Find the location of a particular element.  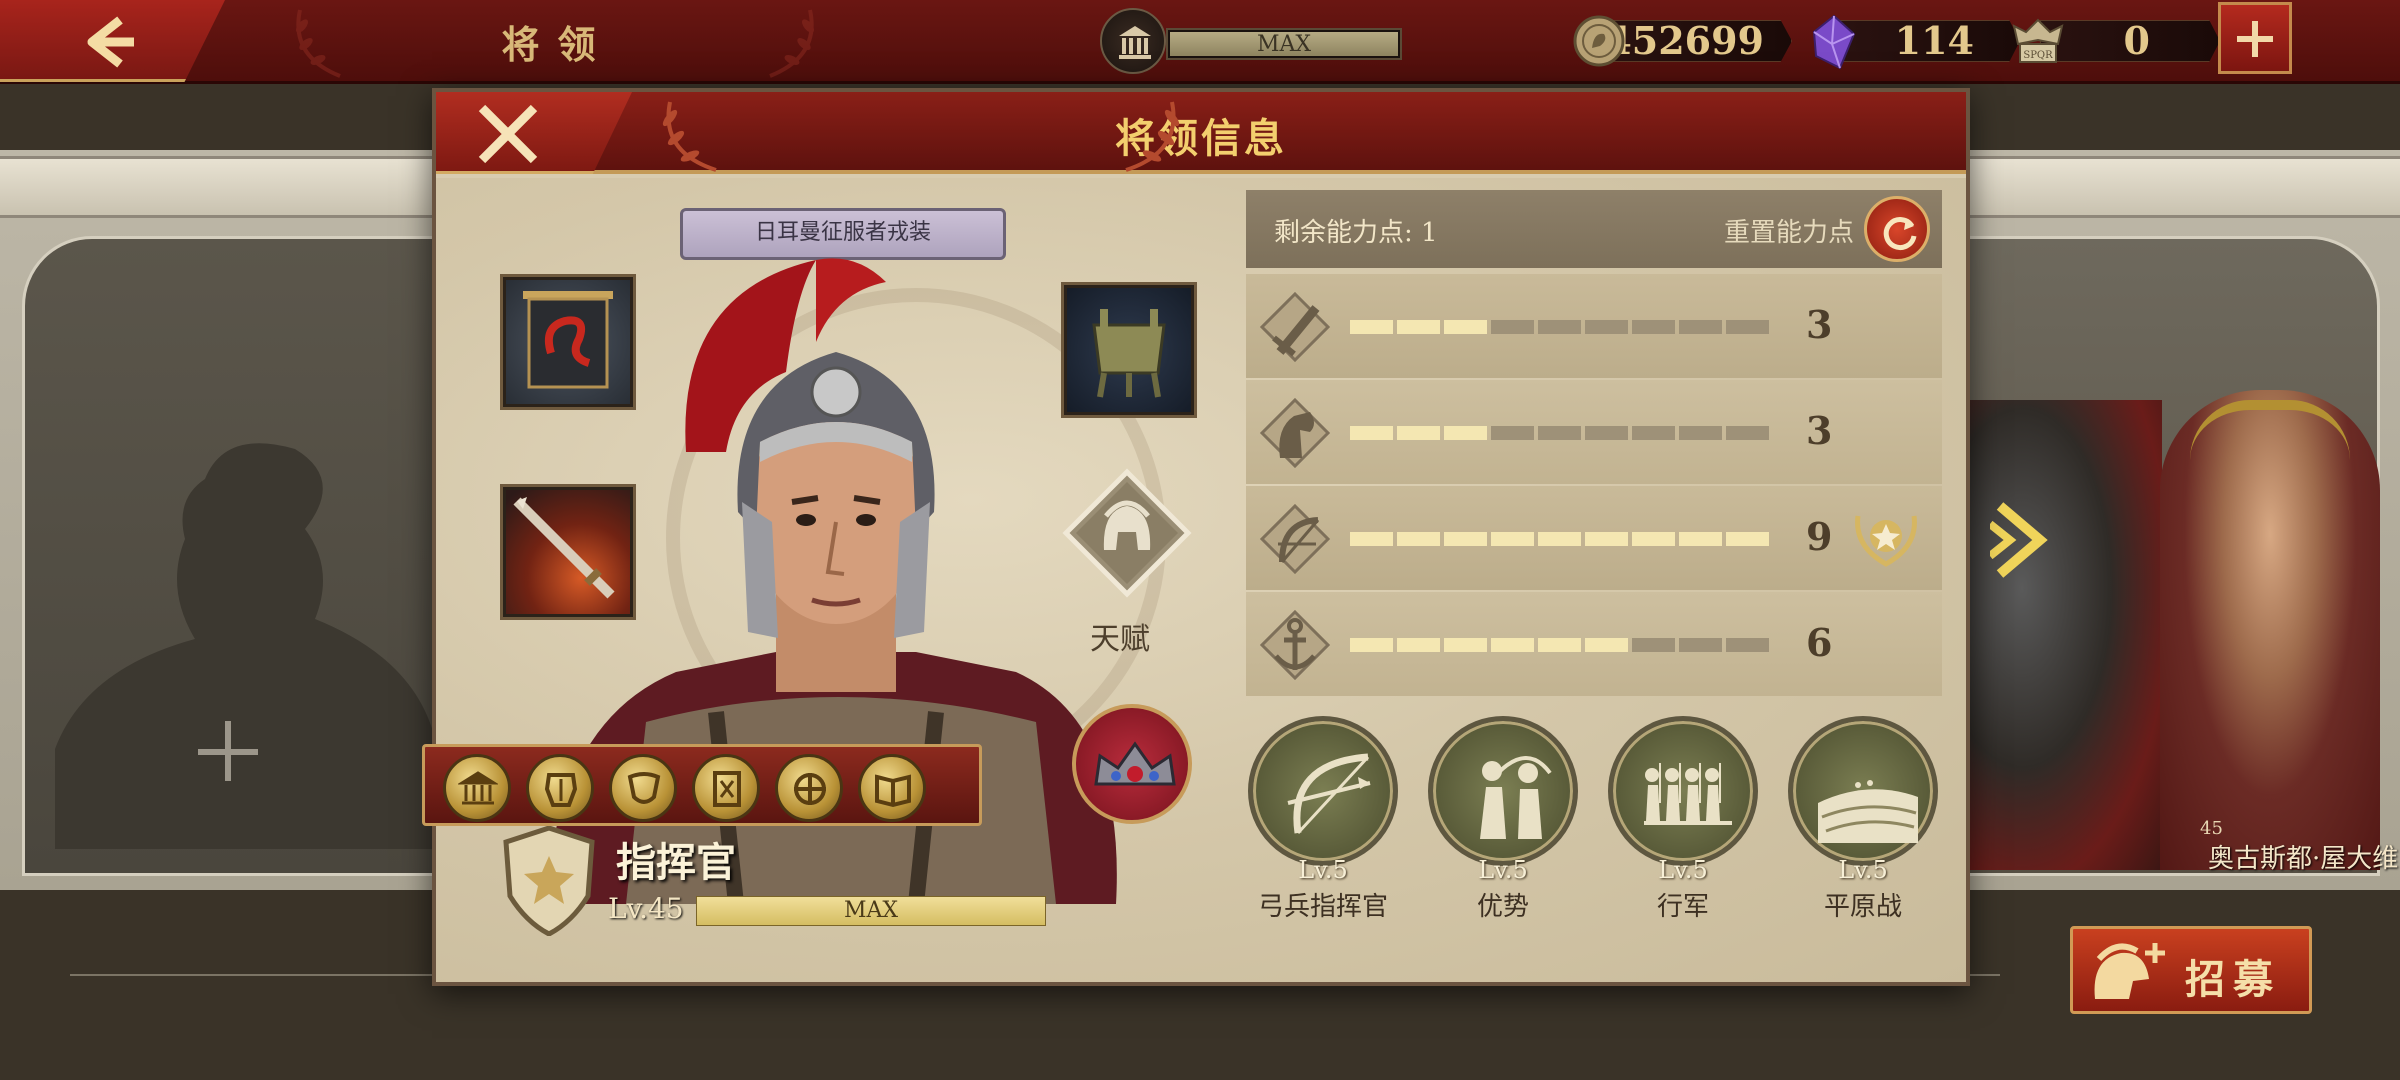

stat-row: 9 is located at coordinates (1594, 538).